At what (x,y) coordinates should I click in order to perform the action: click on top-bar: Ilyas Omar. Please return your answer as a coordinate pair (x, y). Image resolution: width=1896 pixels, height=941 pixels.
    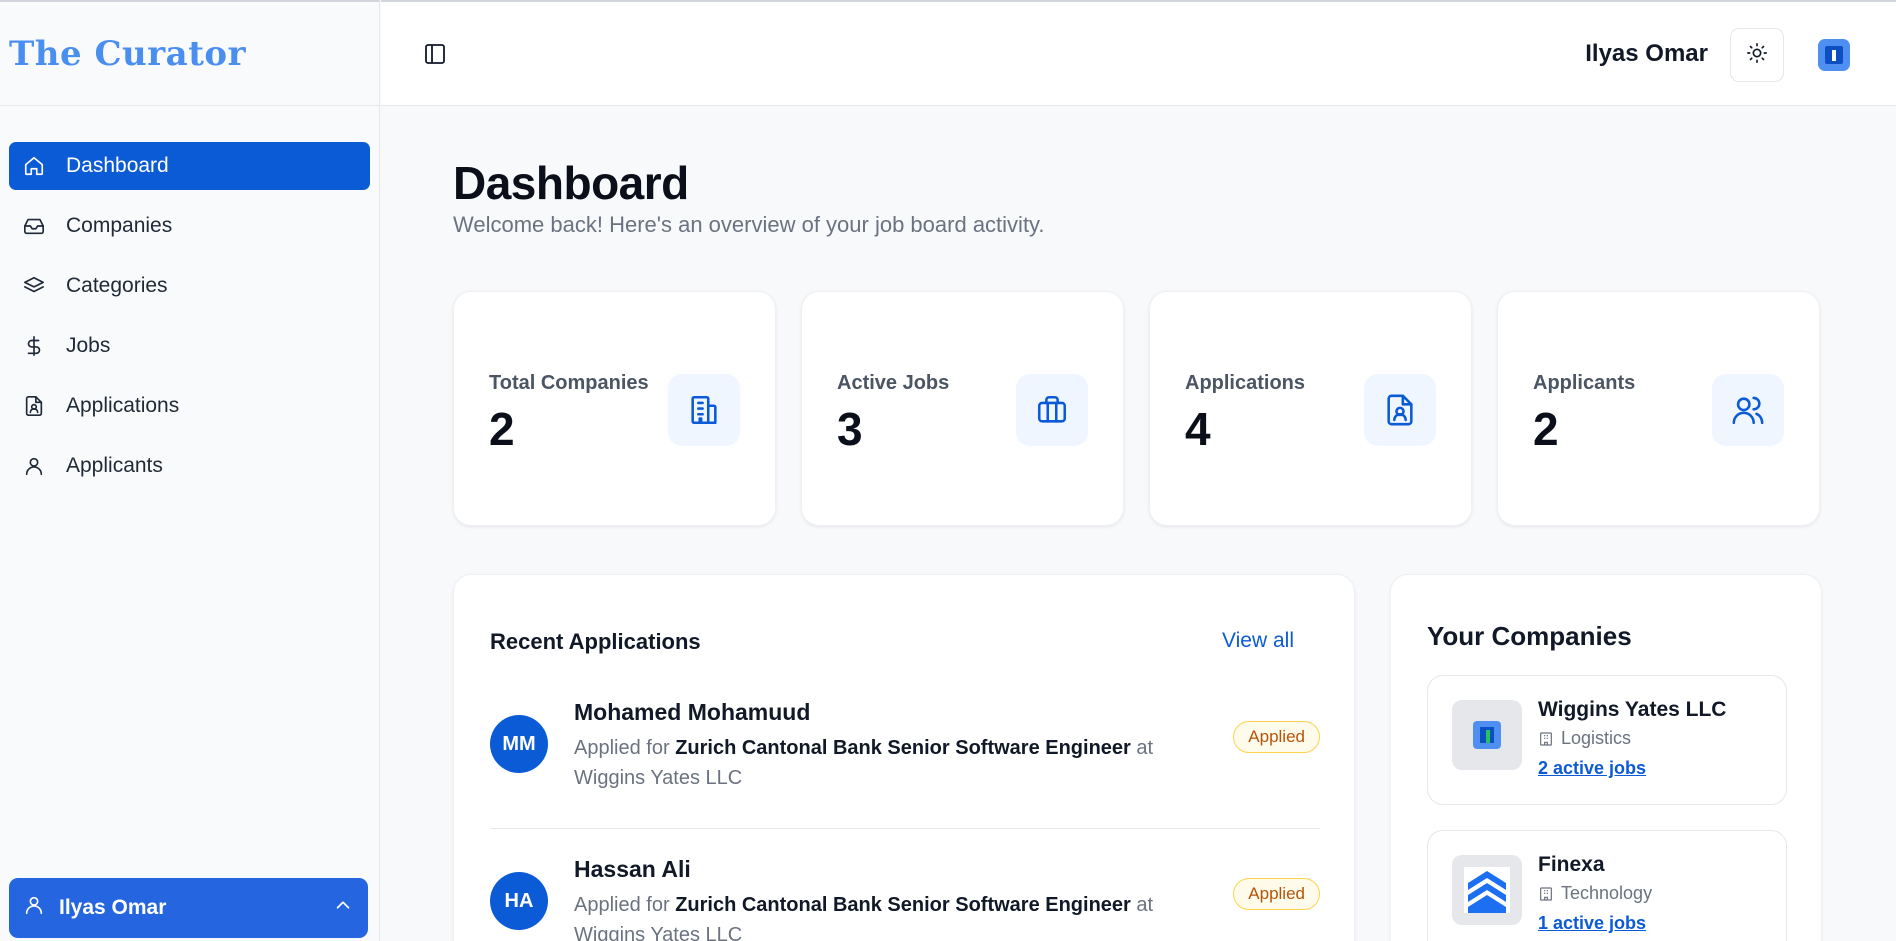
    Looking at the image, I should click on (1138, 53).